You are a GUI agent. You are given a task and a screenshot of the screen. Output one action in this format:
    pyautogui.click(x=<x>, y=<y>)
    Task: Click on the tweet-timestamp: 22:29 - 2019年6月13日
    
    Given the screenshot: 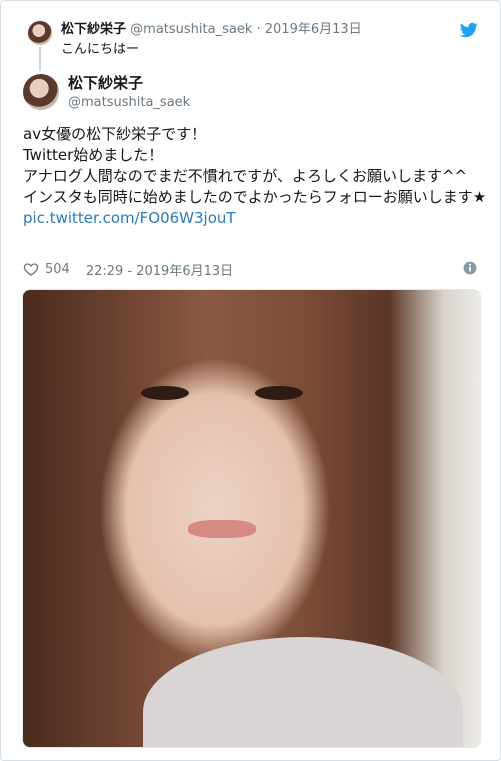 What is the action you would take?
    pyautogui.click(x=159, y=269)
    